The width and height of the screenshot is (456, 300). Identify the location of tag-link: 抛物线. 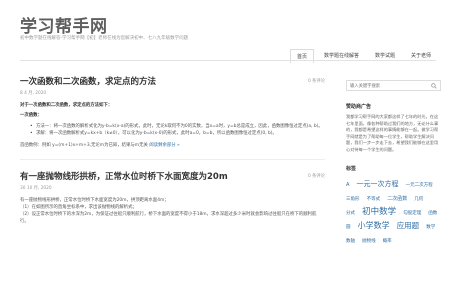
(369, 241).